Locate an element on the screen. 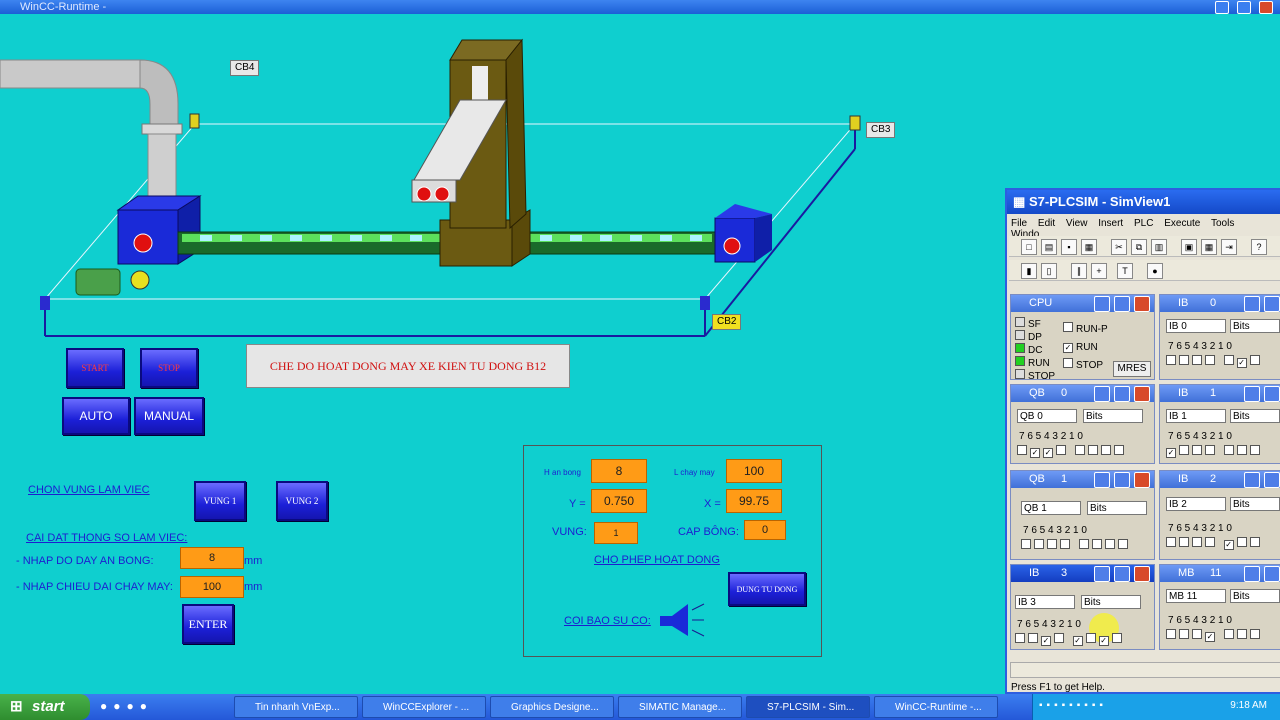  qb1-min-button is located at coordinates (1102, 480).